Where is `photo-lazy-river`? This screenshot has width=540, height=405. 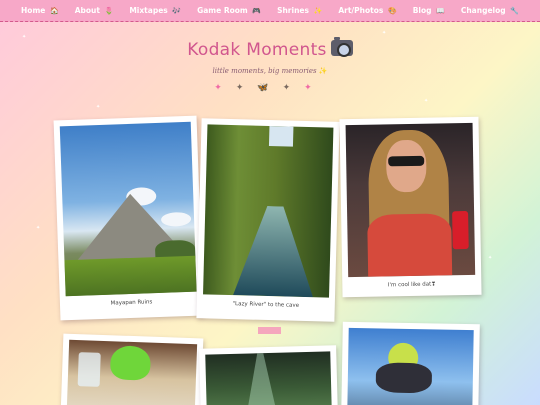 photo-lazy-river is located at coordinates (268, 211).